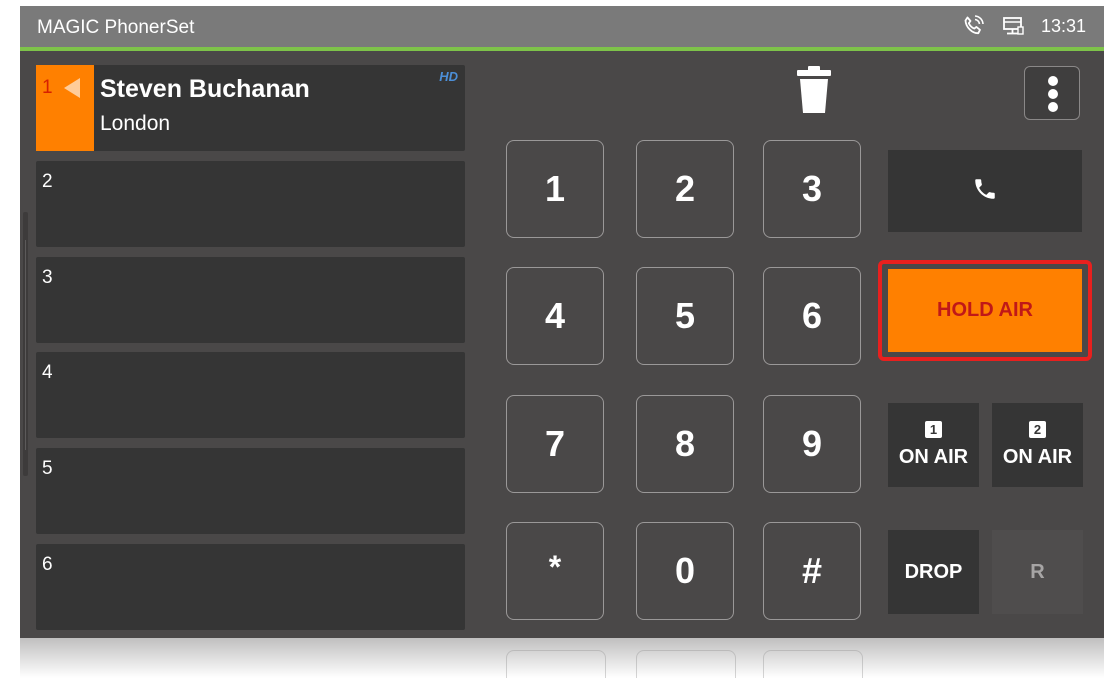 The height and width of the screenshot is (678, 1117). Describe the element at coordinates (1037, 457) in the screenshot. I see `on-air-2-label: ON AIR` at that location.